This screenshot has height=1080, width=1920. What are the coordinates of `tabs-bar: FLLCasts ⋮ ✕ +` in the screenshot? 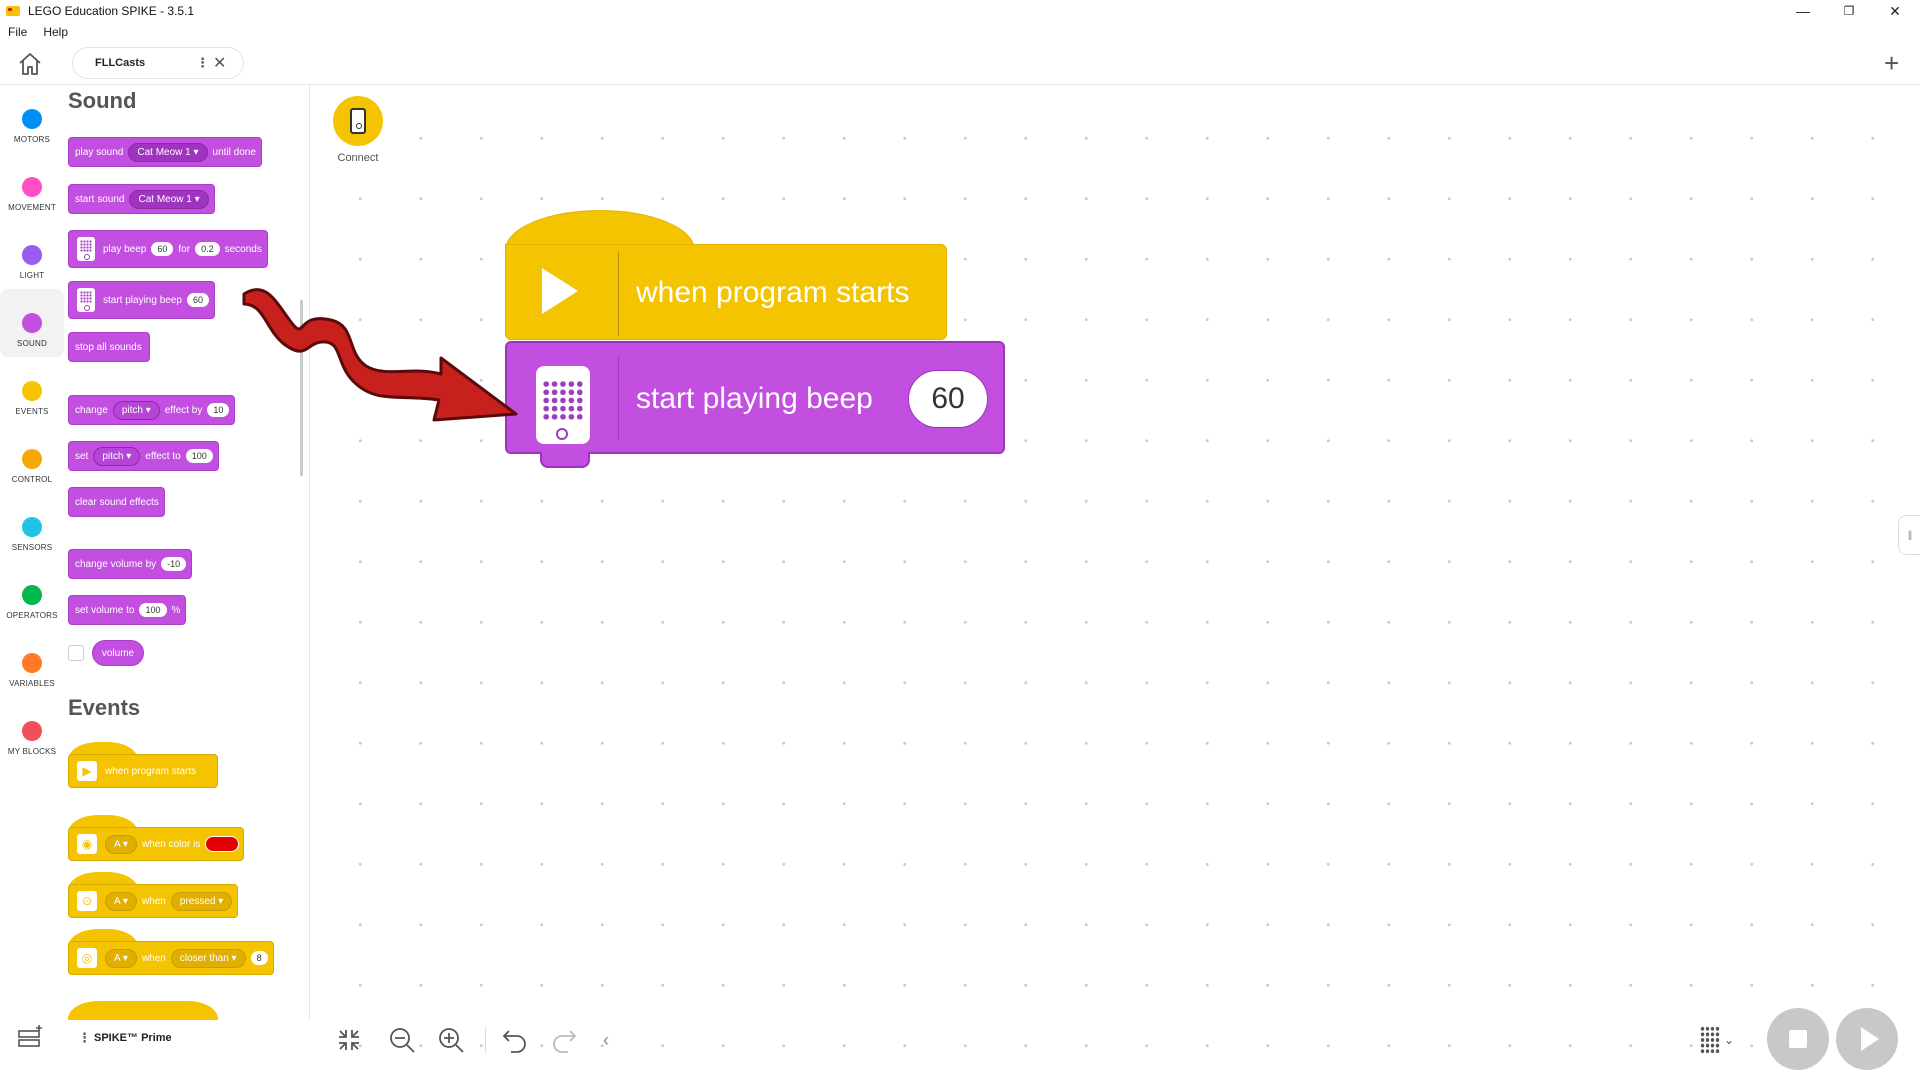 It's located at (960, 63).